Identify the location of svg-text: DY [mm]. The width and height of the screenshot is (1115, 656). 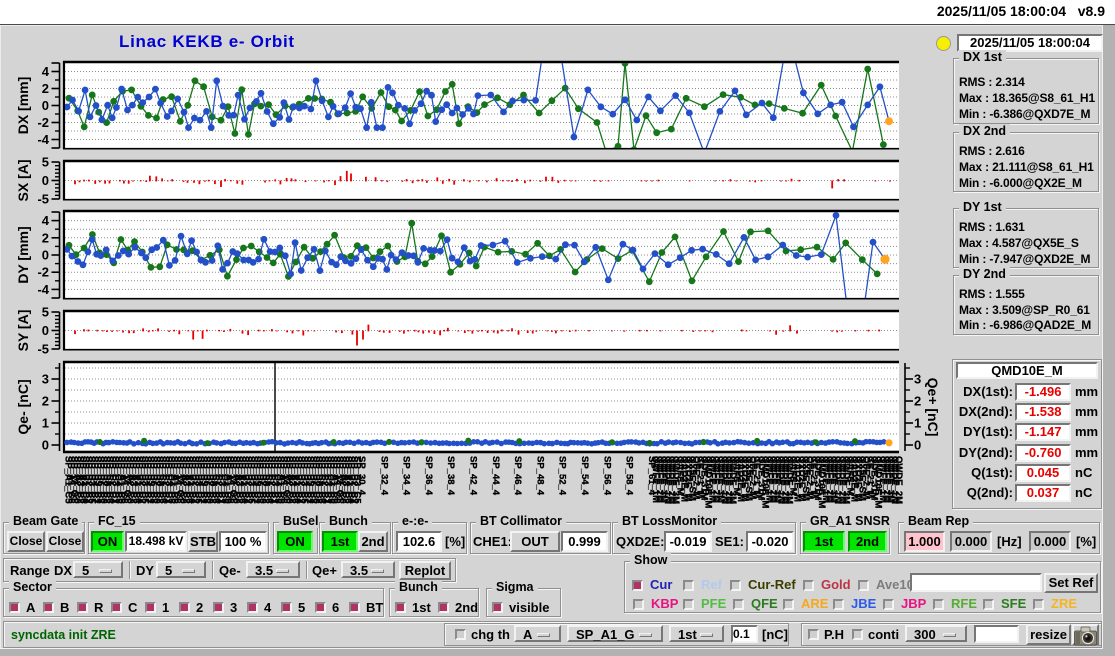
(23, 254).